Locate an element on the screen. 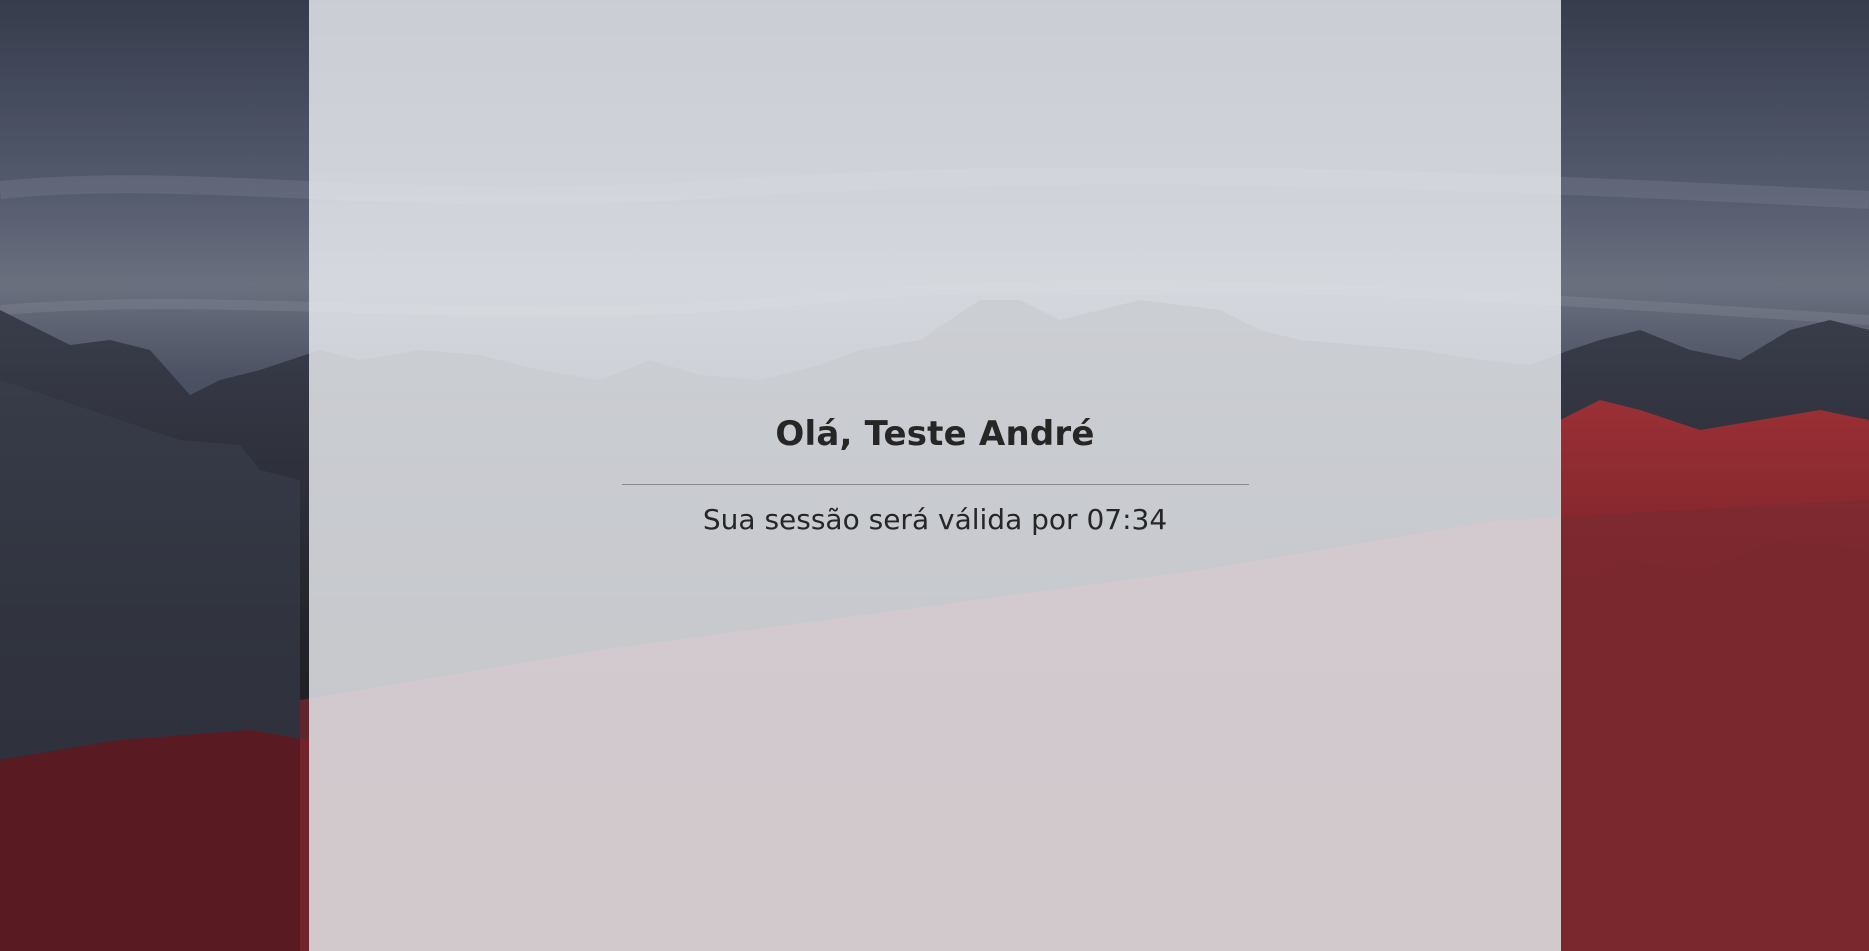 The image size is (1869, 951). divider is located at coordinates (935, 484).